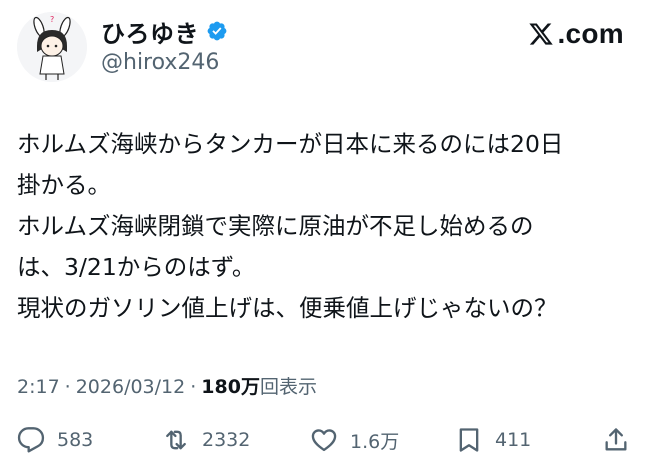 Image resolution: width=650 pixels, height=473 pixels. What do you see at coordinates (38, 387) in the screenshot?
I see `post-time: 2:17` at bounding box center [38, 387].